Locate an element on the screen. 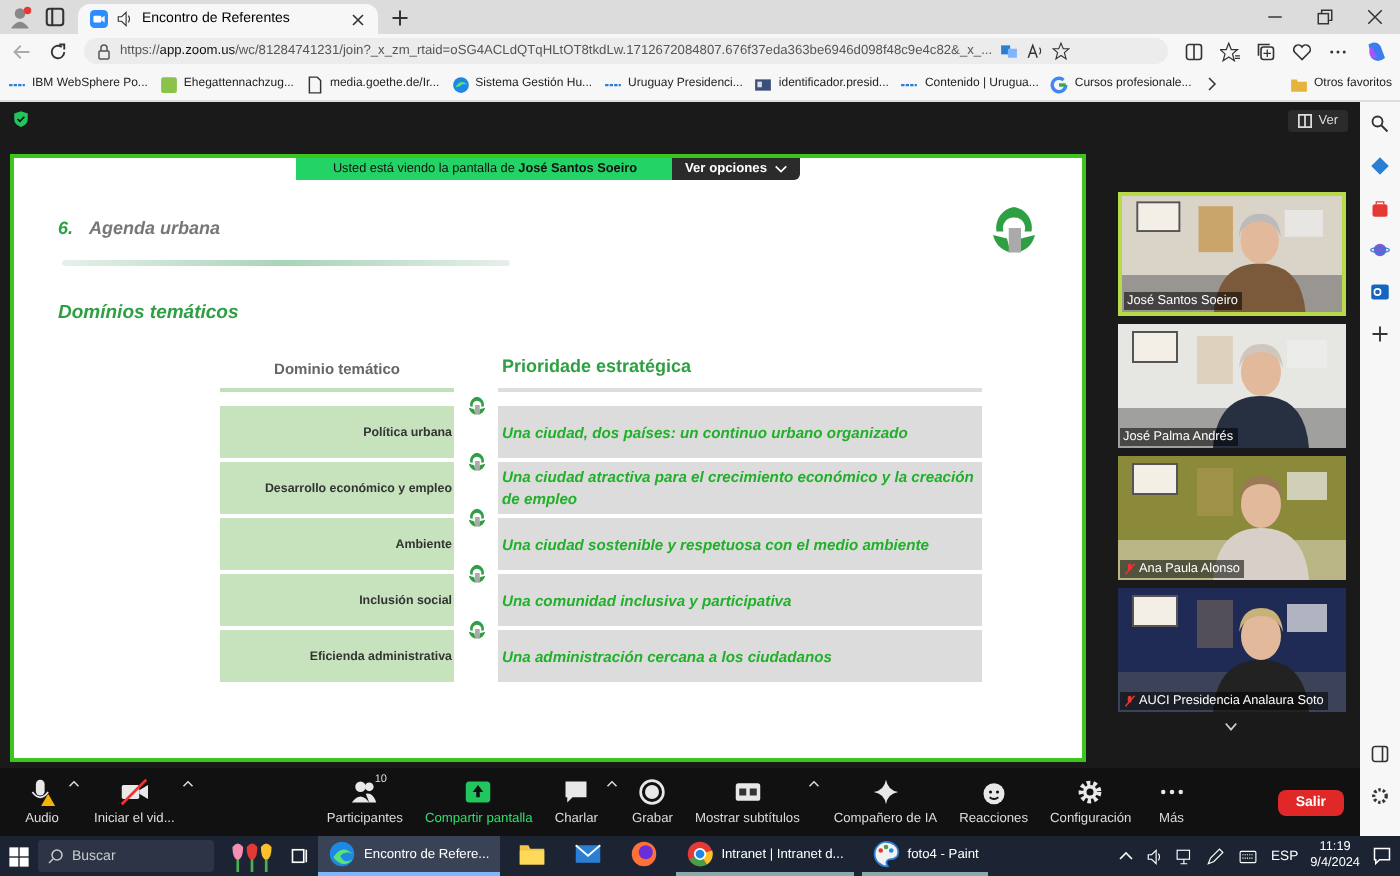 Image resolution: width=1400 pixels, height=876 pixels. panel-icon is located at coordinates (1380, 754).